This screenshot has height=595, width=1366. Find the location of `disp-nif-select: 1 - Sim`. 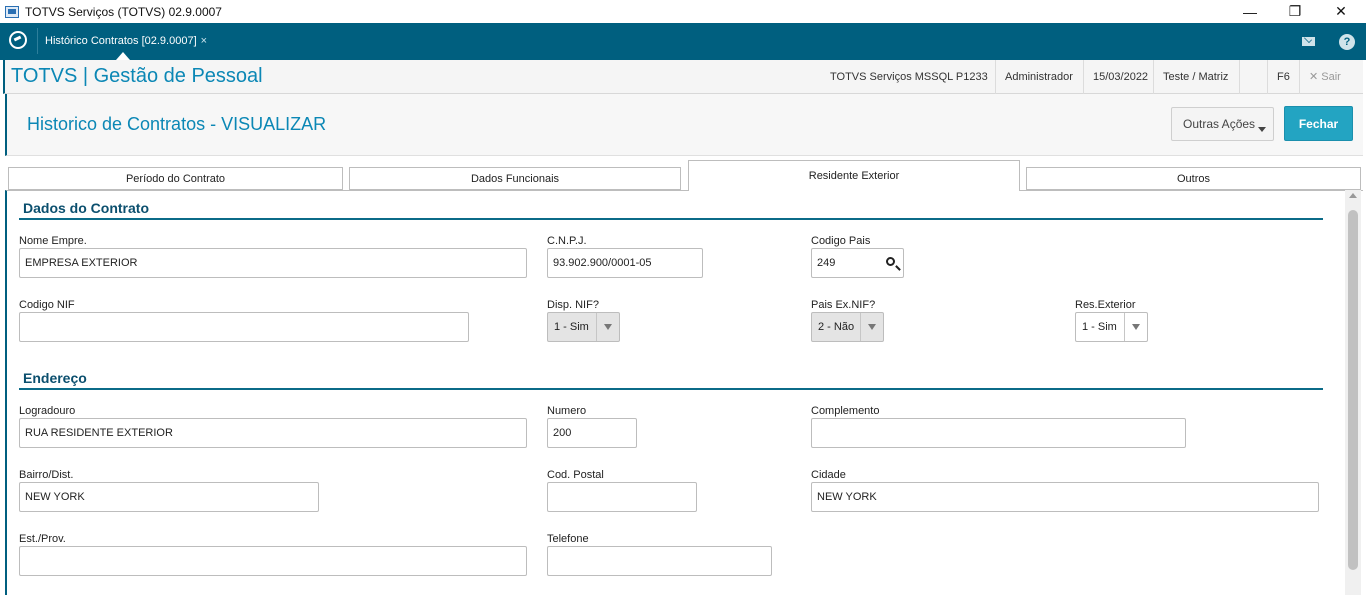

disp-nif-select: 1 - Sim is located at coordinates (583, 327).